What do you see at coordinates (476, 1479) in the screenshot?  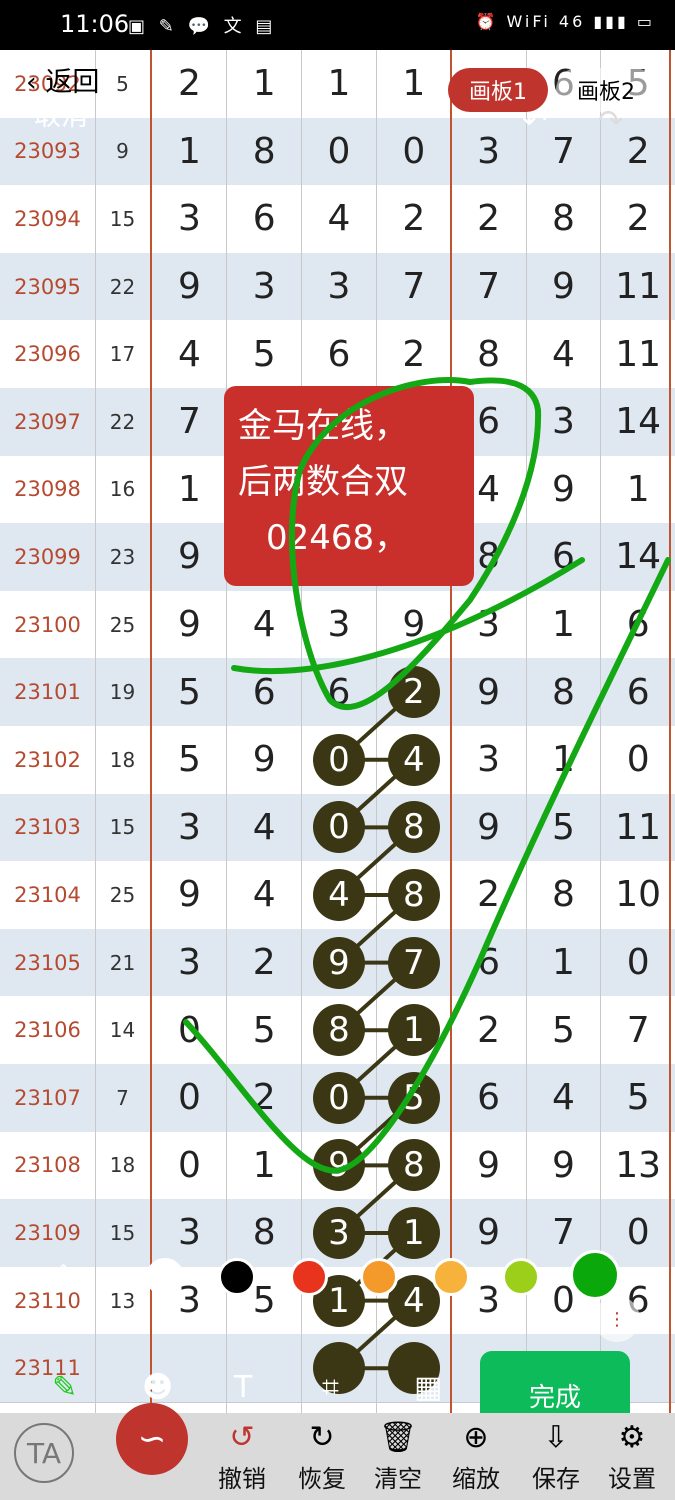 I see `action-label: 缩放` at bounding box center [476, 1479].